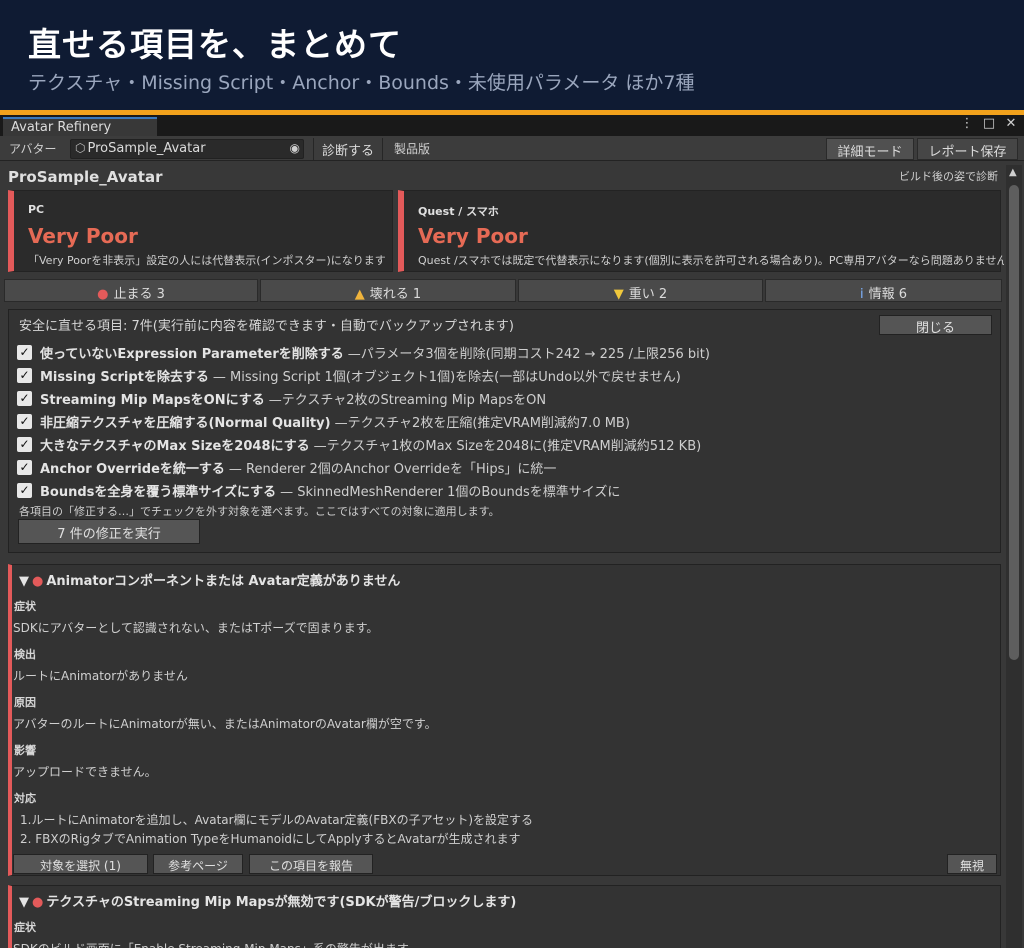 This screenshot has height=948, width=1024. Describe the element at coordinates (512, 125) in the screenshot. I see `window-tabbar: Avatar Refinery ⋮ □ ✕` at that location.